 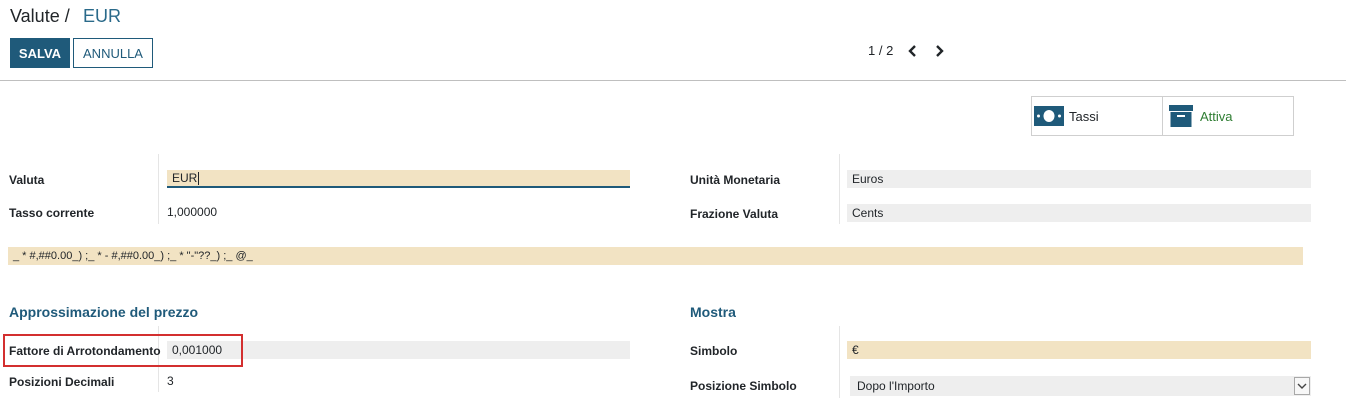 What do you see at coordinates (743, 386) in the screenshot?
I see `posizione-label: Posizione Simbolo` at bounding box center [743, 386].